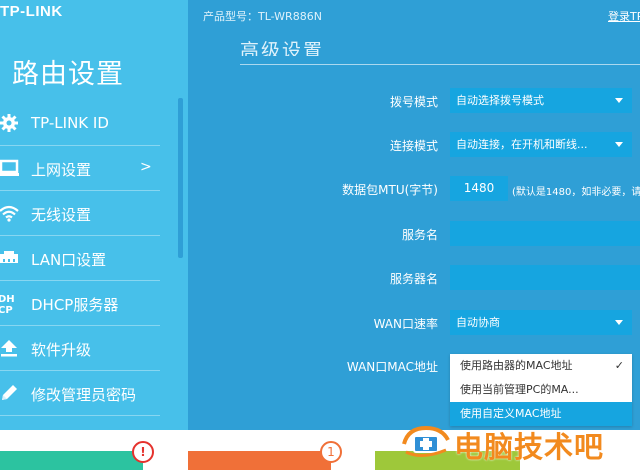 This screenshot has height=470, width=640. What do you see at coordinates (413, 102) in the screenshot?
I see `dial-mode-label: 拨号模式` at bounding box center [413, 102].